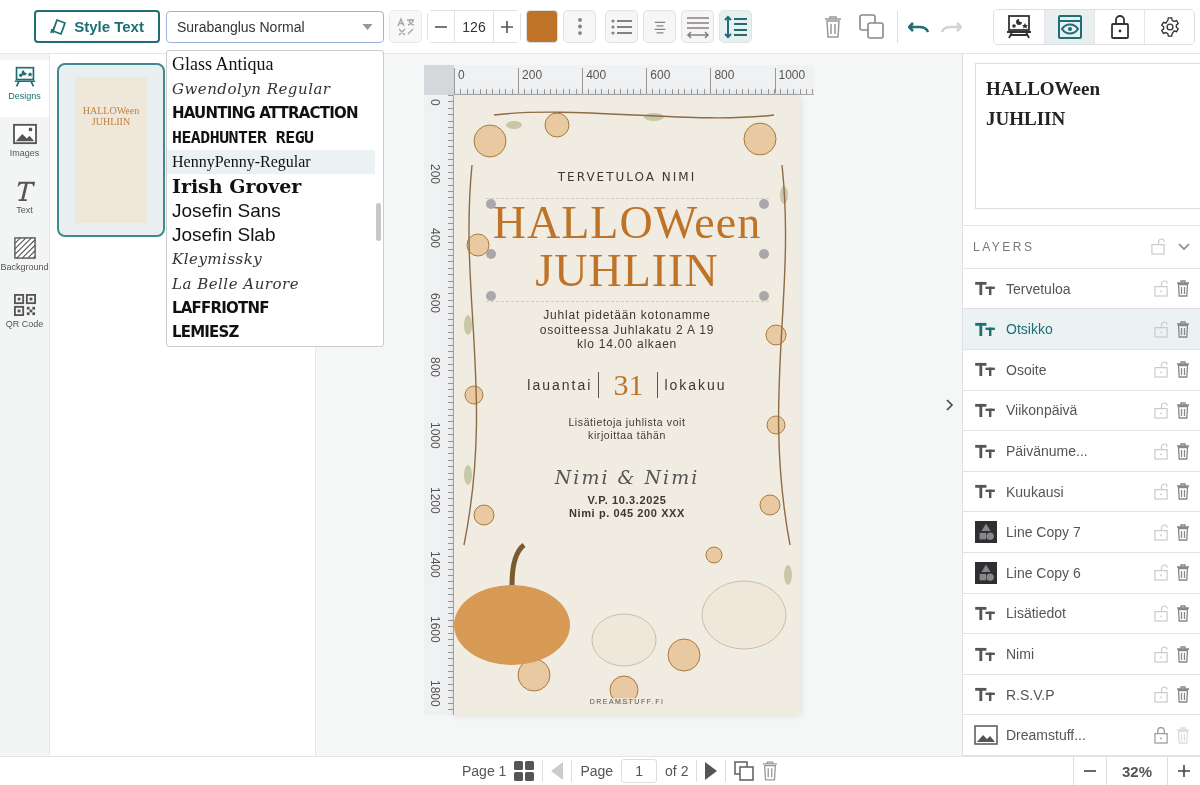 The image size is (1200, 785). Describe the element at coordinates (275, 26) in the screenshot. I see `font-field: Surabanglus Normal` at that location.